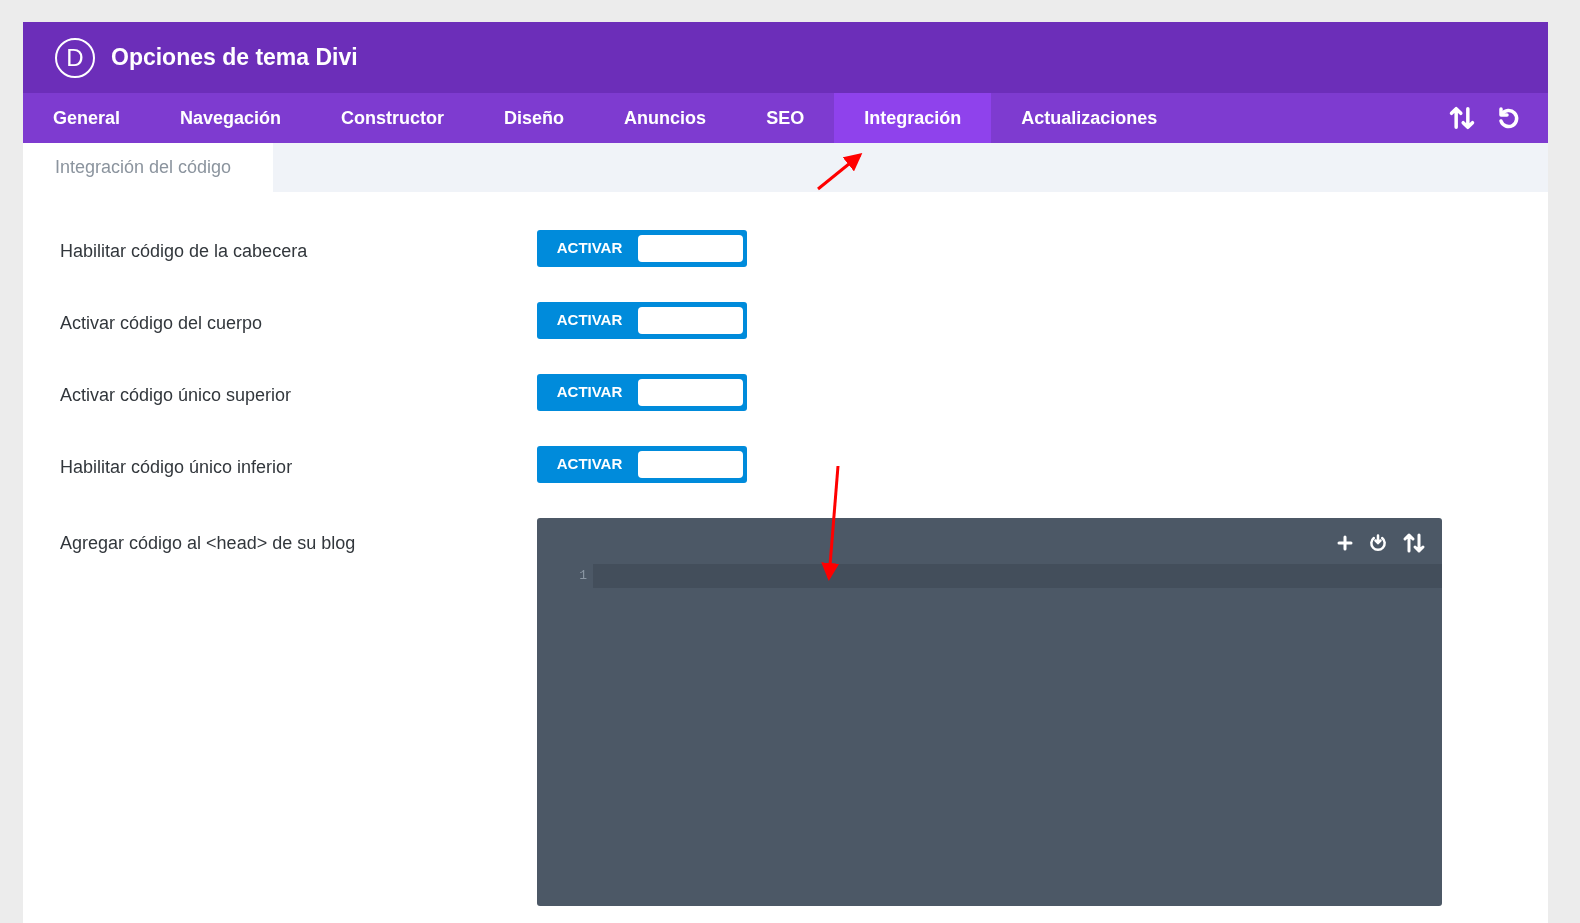 The height and width of the screenshot is (923, 1580). What do you see at coordinates (1345, 543) in the screenshot?
I see `plus-icon` at bounding box center [1345, 543].